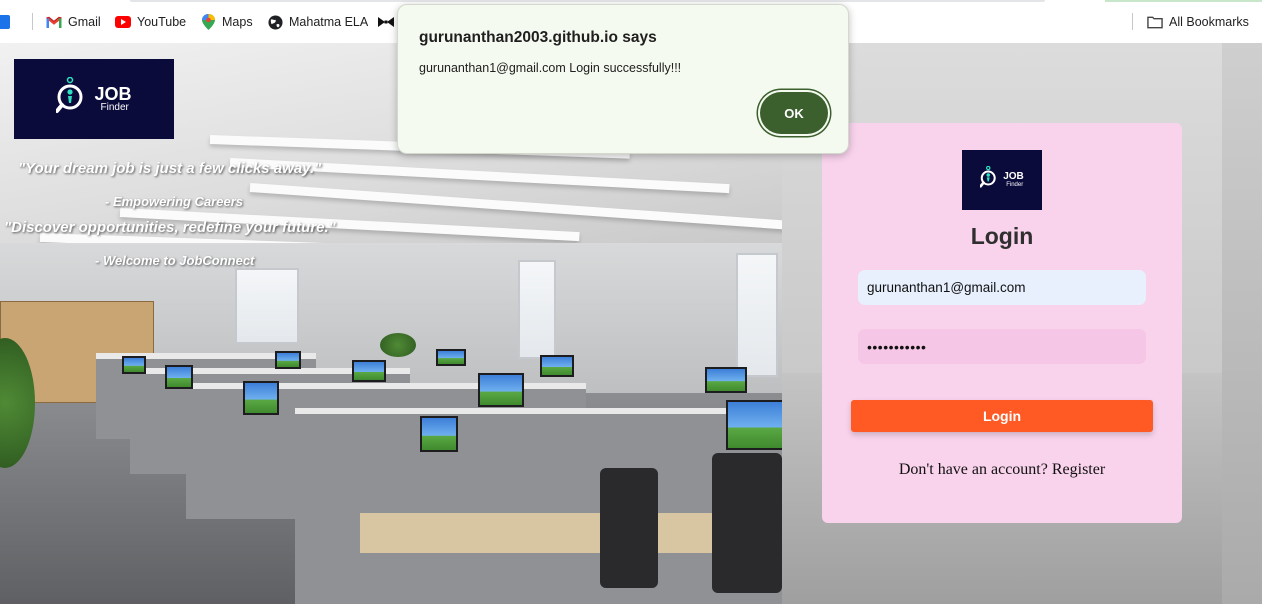 This screenshot has width=1262, height=604. Describe the element at coordinates (1002, 416) in the screenshot. I see `login-button: Login` at that location.